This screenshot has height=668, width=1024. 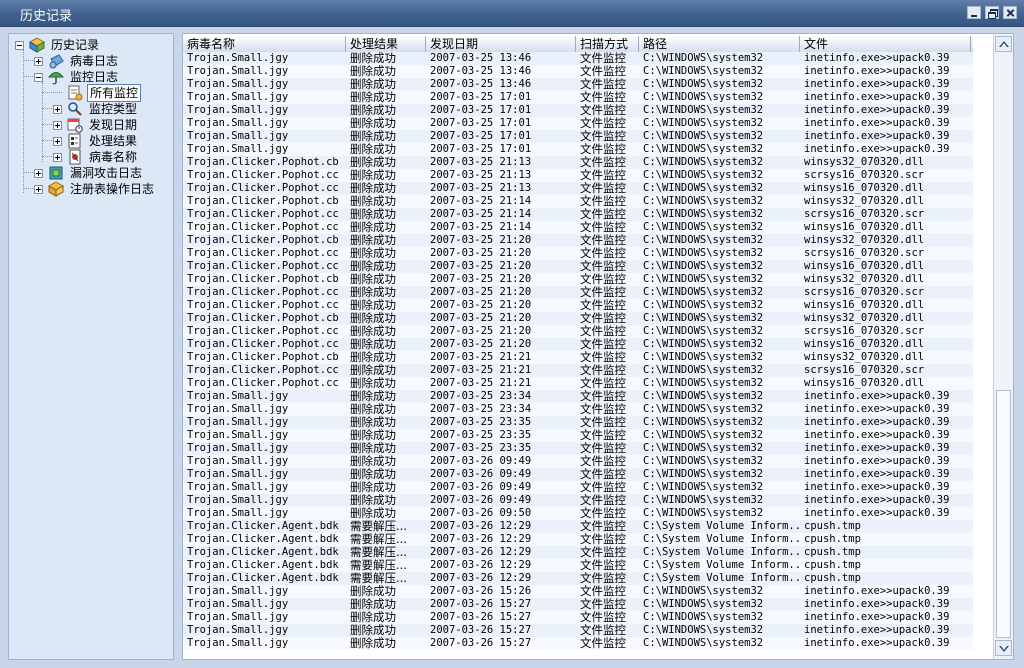 I want to click on restore-button, so click(x=992, y=12).